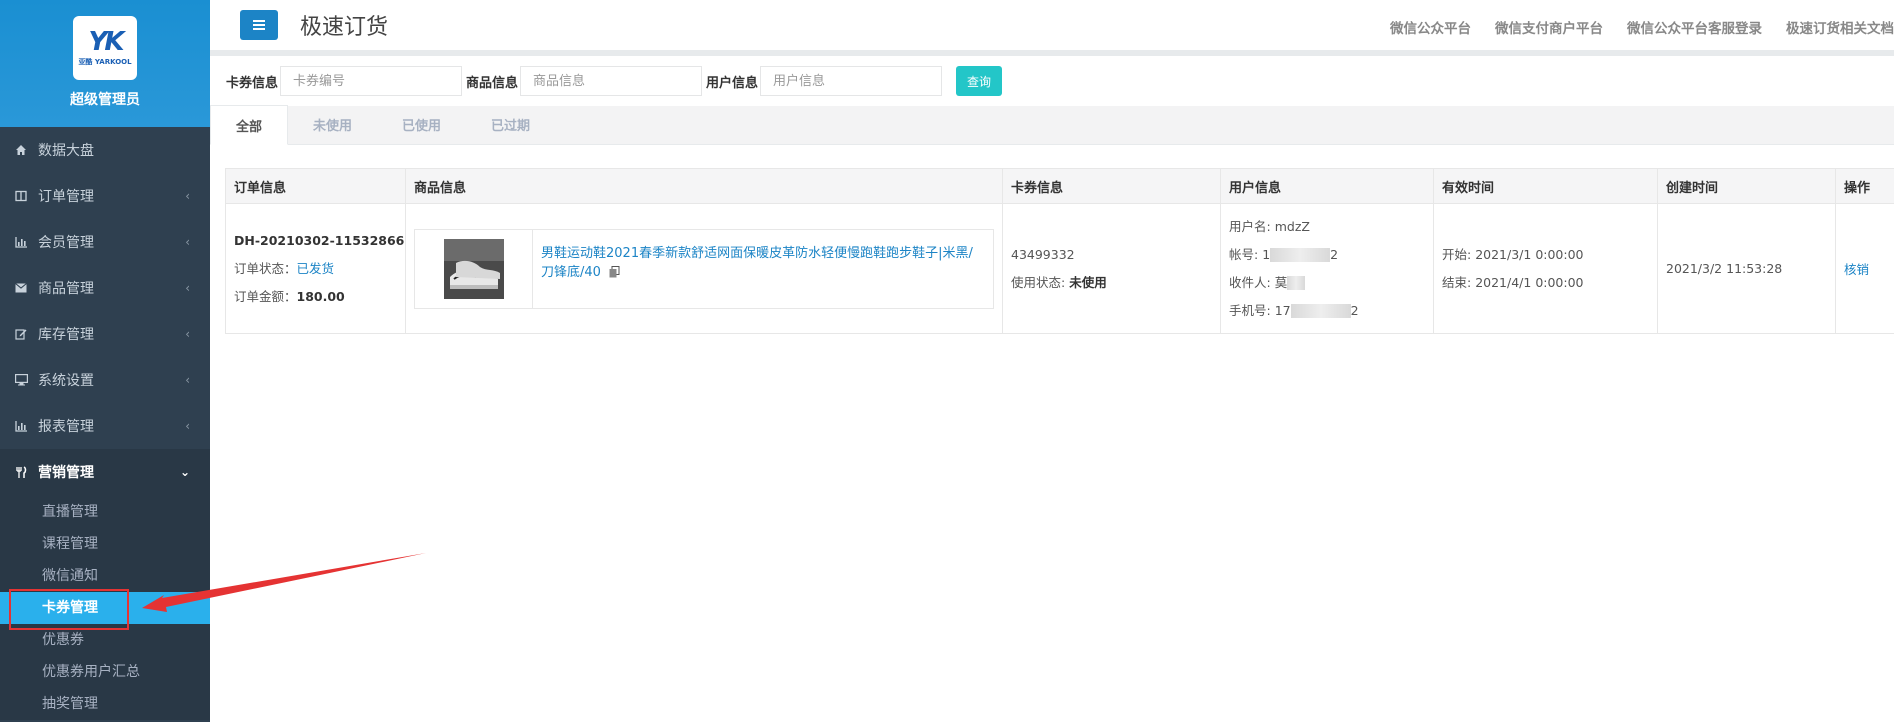 This screenshot has width=1894, height=722. Describe the element at coordinates (1244, 254) in the screenshot. I see `account-label: 帐号:` at that location.